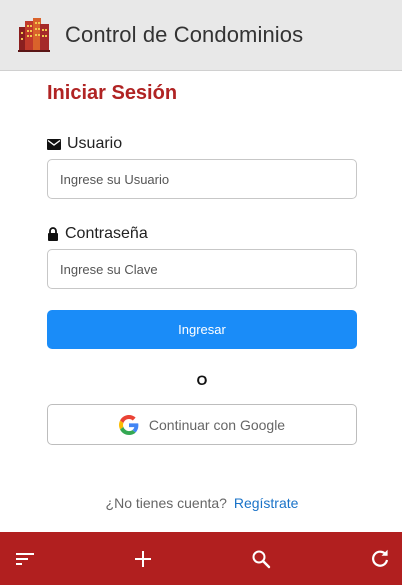 Image resolution: width=402 pixels, height=585 pixels. Describe the element at coordinates (112, 93) in the screenshot. I see `page-title: Iniciar Sesión` at that location.